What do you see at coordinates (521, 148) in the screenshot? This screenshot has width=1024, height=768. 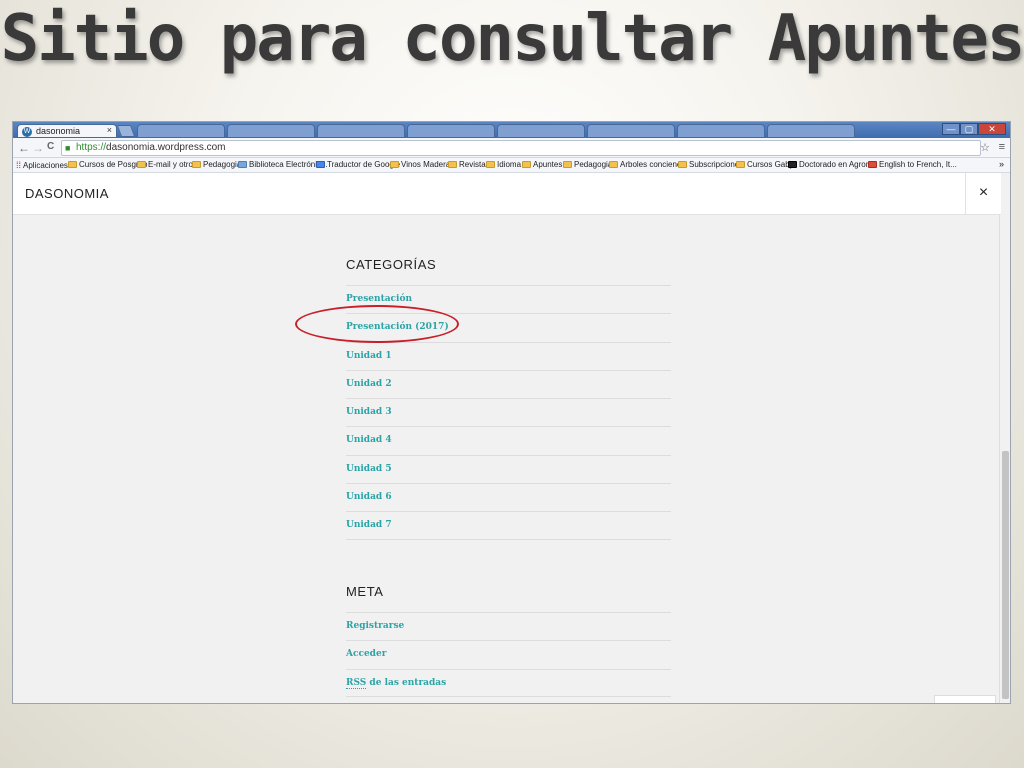 I see `address-bar: ■ https://dasonomia.wordpress.com` at bounding box center [521, 148].